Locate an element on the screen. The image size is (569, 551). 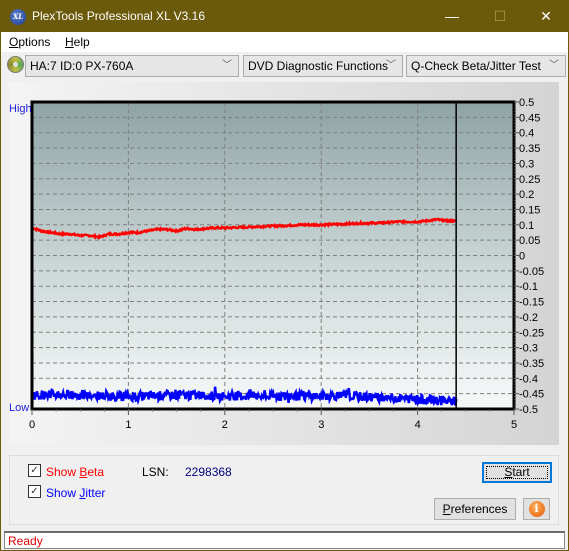
show-beta-label-pre: Show is located at coordinates (63, 472).